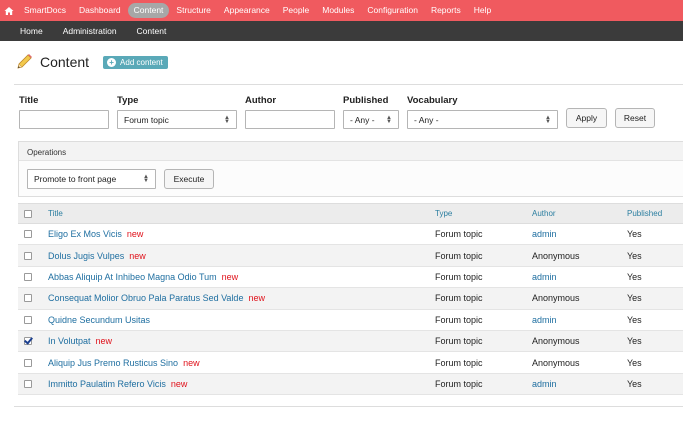 Image resolution: width=683 pixels, height=425 pixels. What do you see at coordinates (100, 10) in the screenshot?
I see `toolbar-item-dashboard: Dashboard` at bounding box center [100, 10].